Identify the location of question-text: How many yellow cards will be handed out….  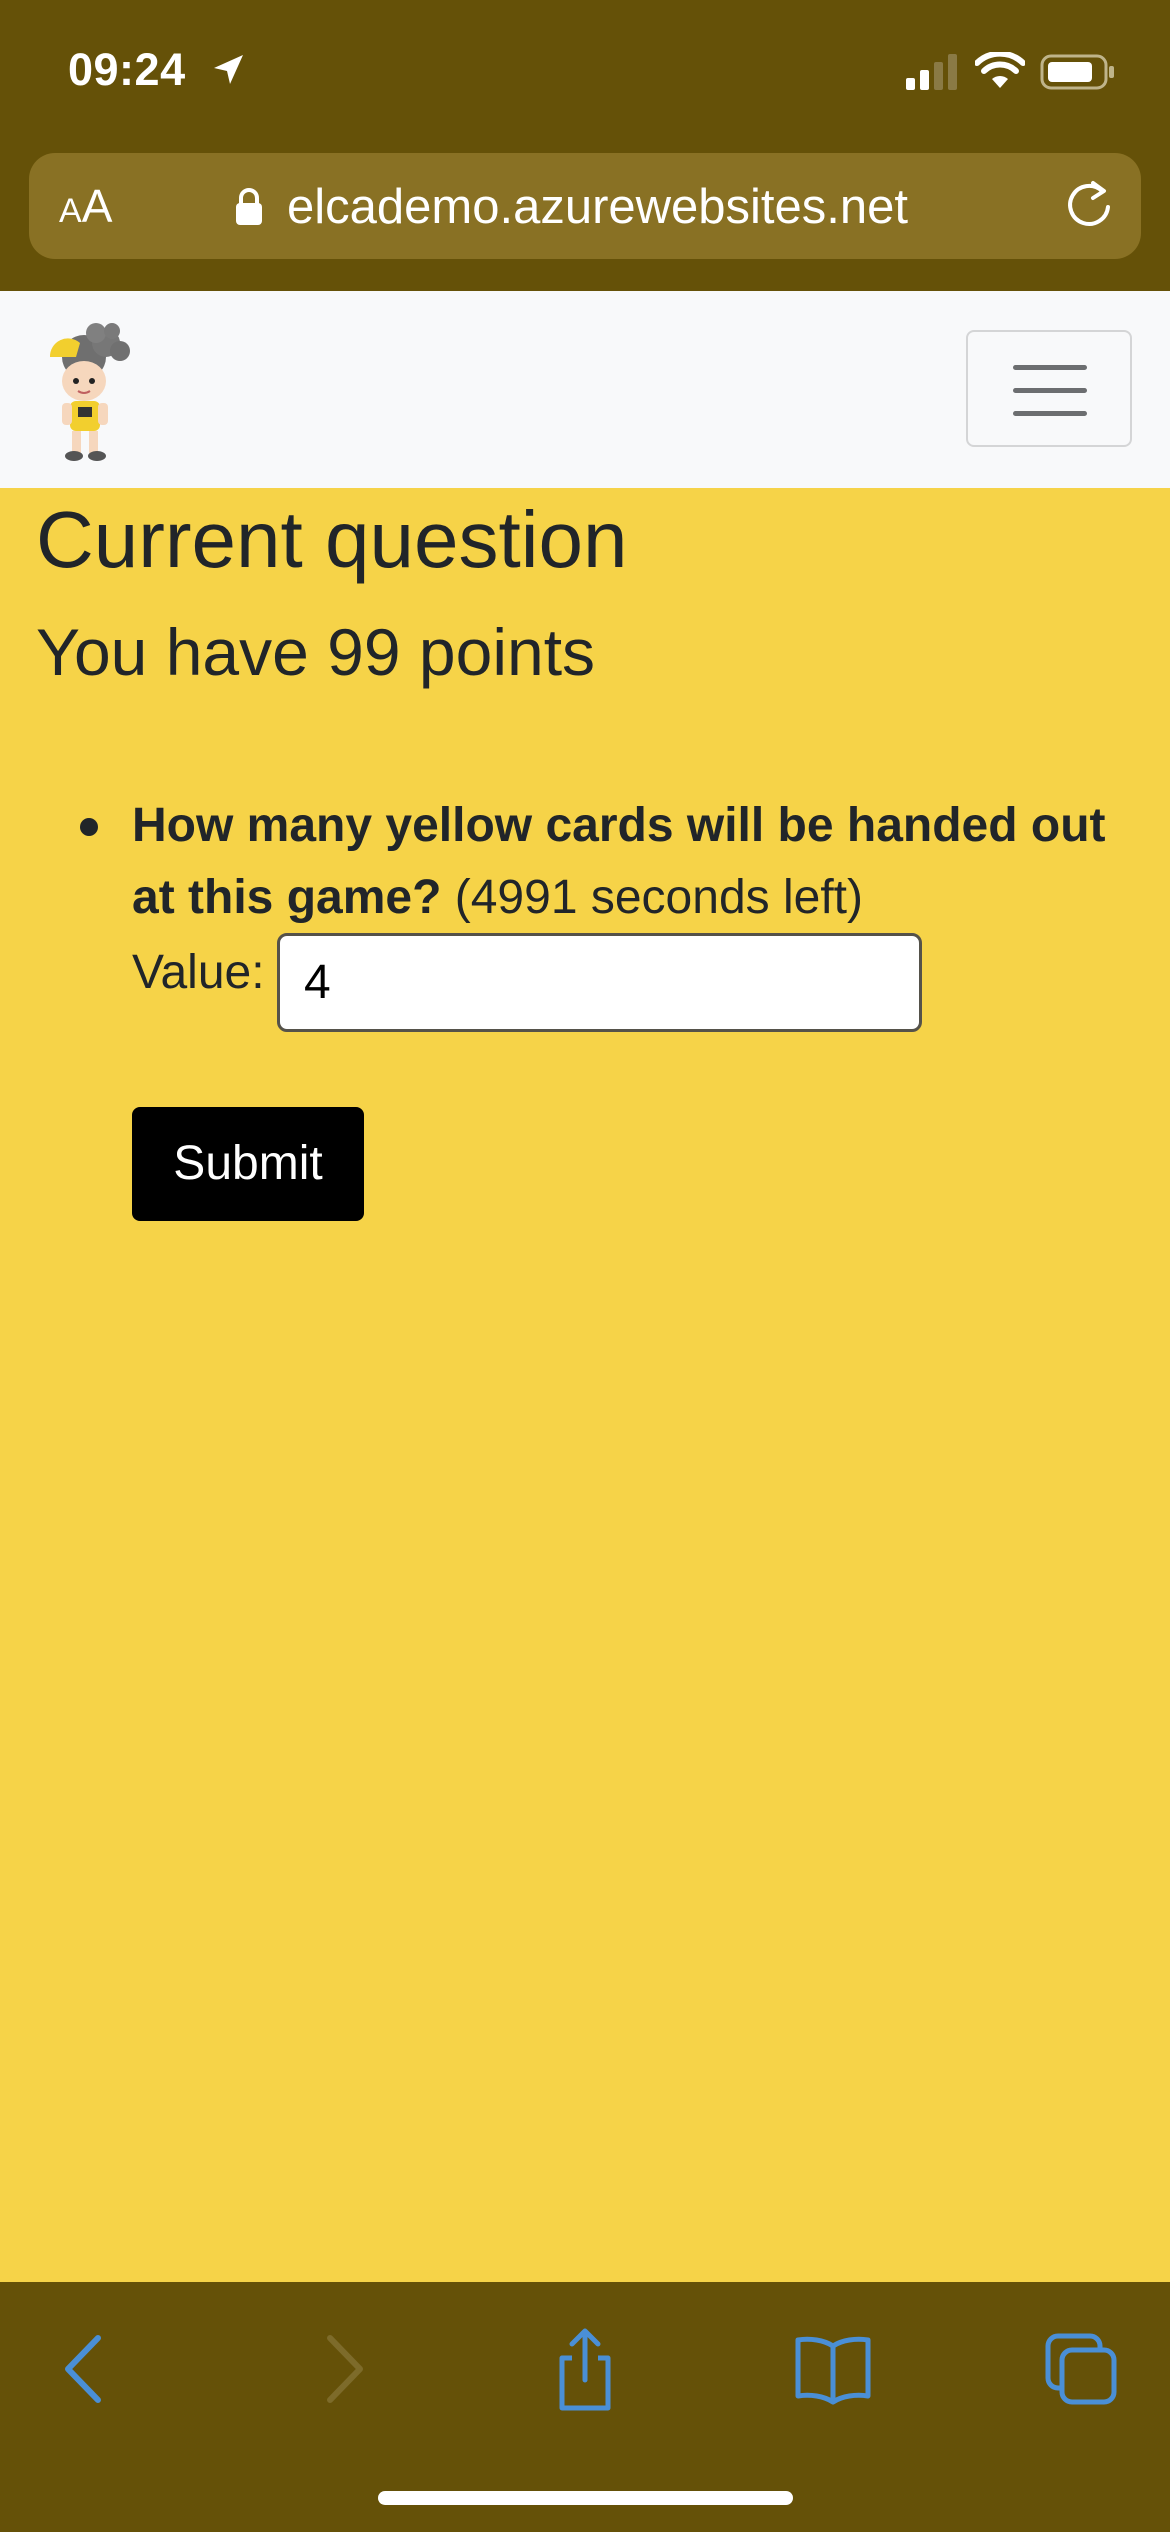
(642, 862).